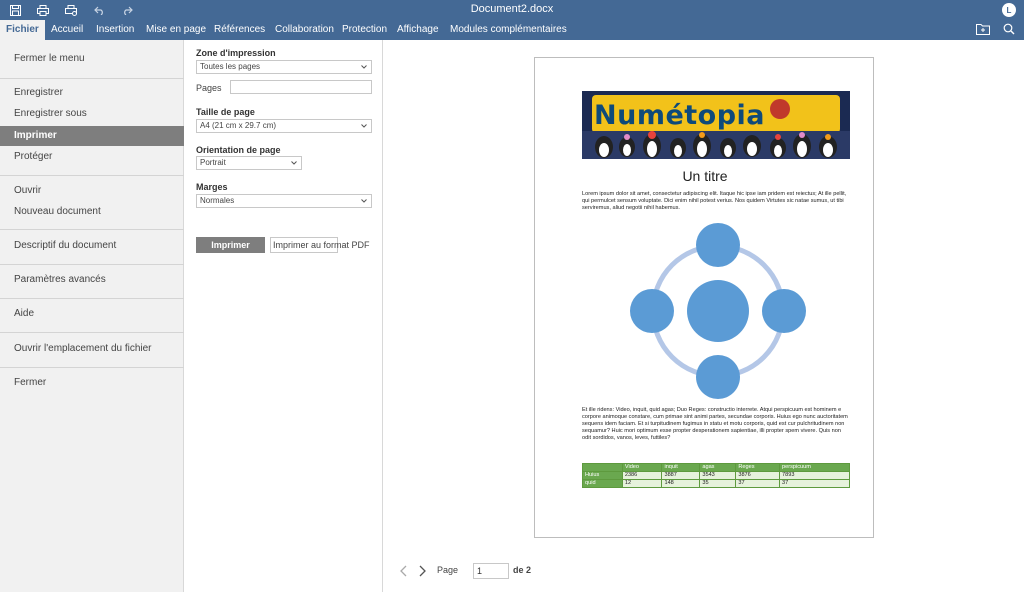 The height and width of the screenshot is (592, 1024). Describe the element at coordinates (602, 475) in the screenshot. I see `table-row-header: Huius` at that location.